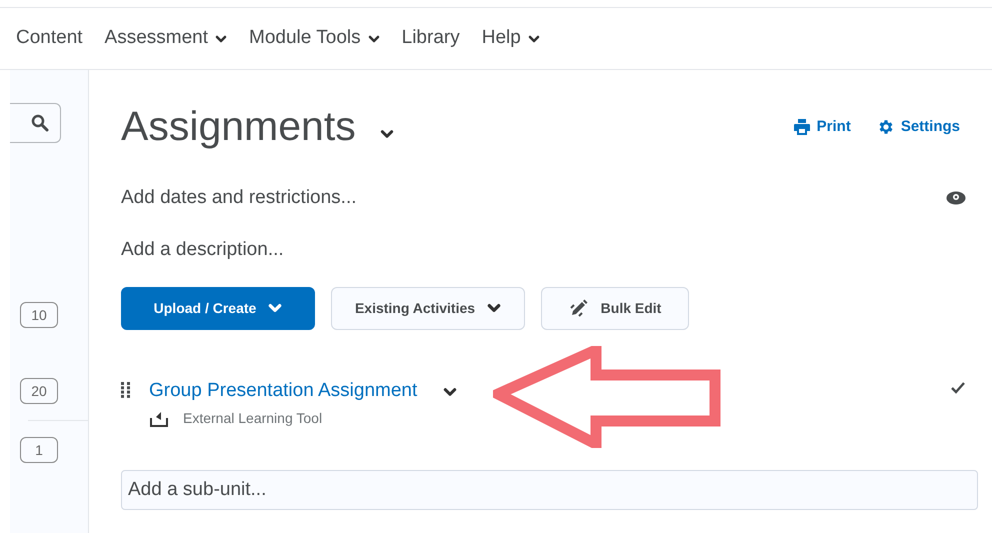 The image size is (992, 533). Describe the element at coordinates (39, 391) in the screenshot. I see `count-badge: 20` at that location.